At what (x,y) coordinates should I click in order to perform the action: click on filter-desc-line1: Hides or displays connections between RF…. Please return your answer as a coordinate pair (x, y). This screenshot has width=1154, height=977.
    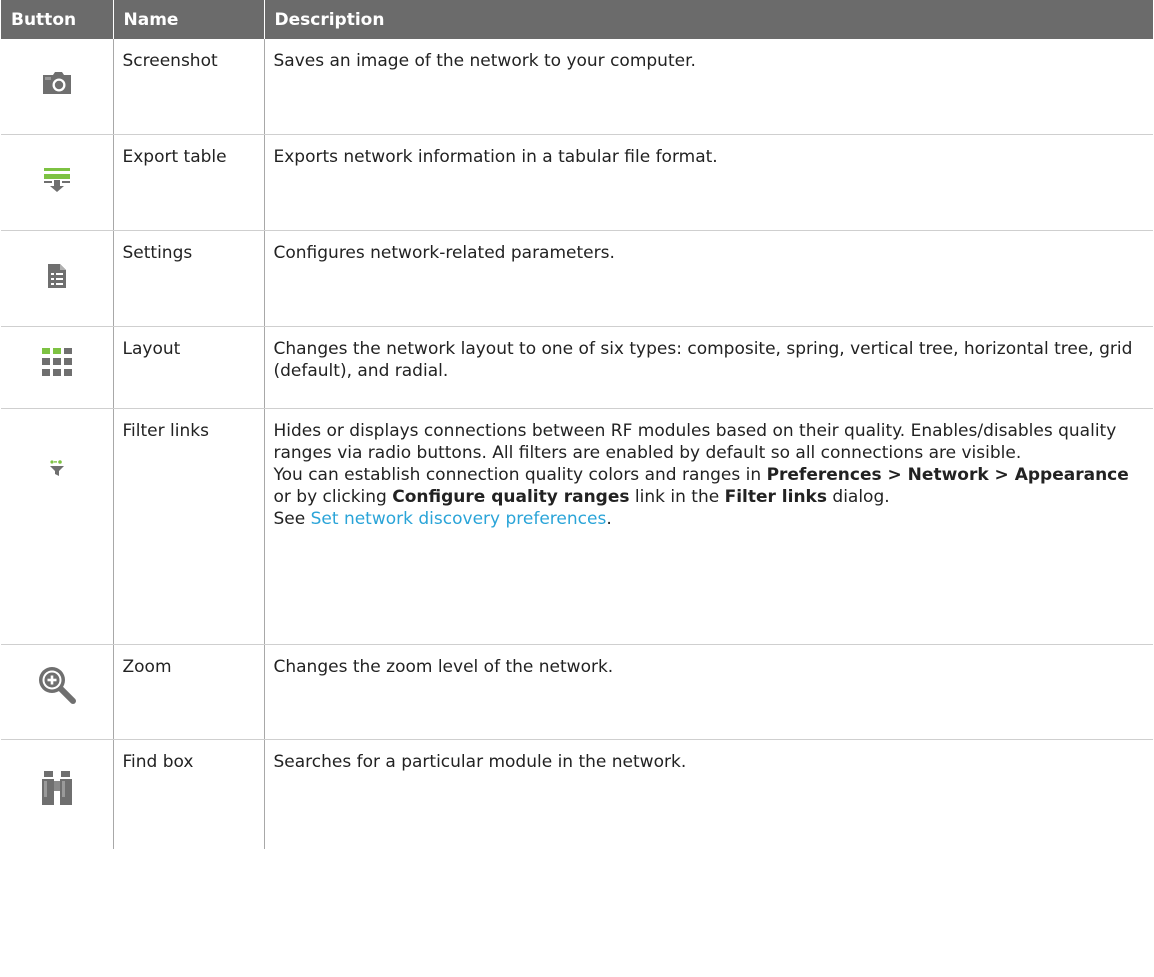
    Looking at the image, I should click on (695, 442).